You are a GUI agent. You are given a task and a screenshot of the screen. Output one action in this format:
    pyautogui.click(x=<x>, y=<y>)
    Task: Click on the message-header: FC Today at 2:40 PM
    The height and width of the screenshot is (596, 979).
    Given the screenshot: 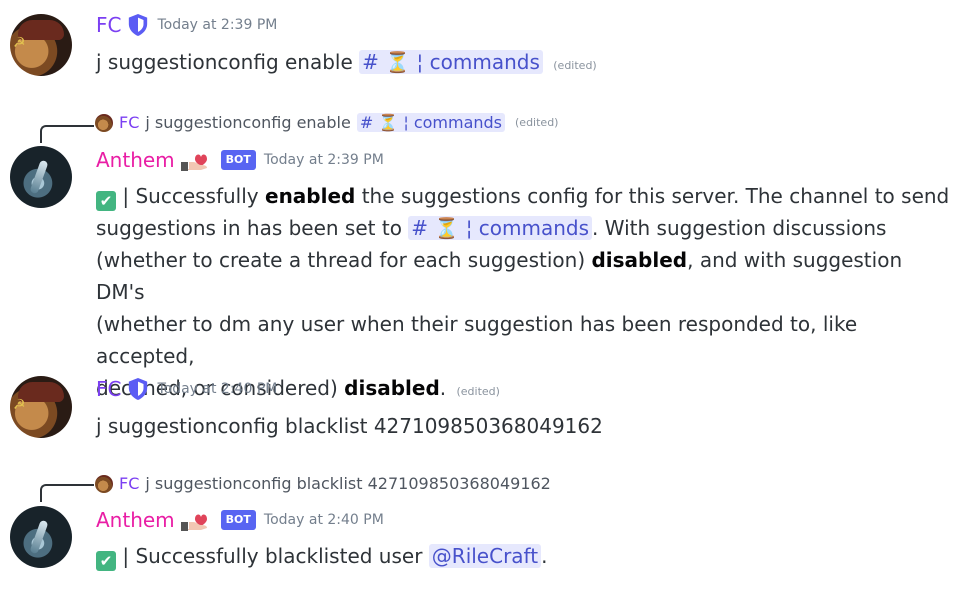 What is the action you would take?
    pyautogui.click(x=186, y=389)
    